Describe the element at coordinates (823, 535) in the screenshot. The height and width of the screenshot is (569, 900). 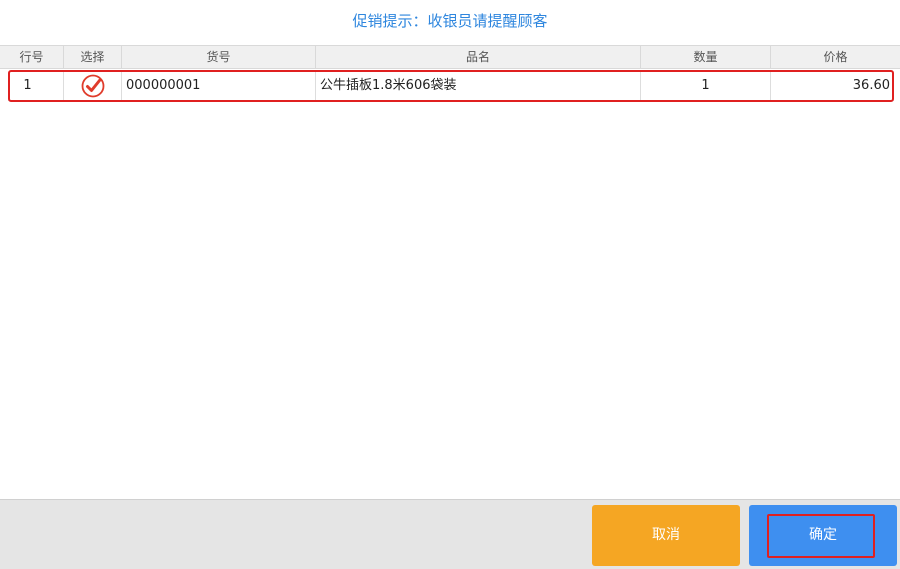
I see `ok-button: 确定` at that location.